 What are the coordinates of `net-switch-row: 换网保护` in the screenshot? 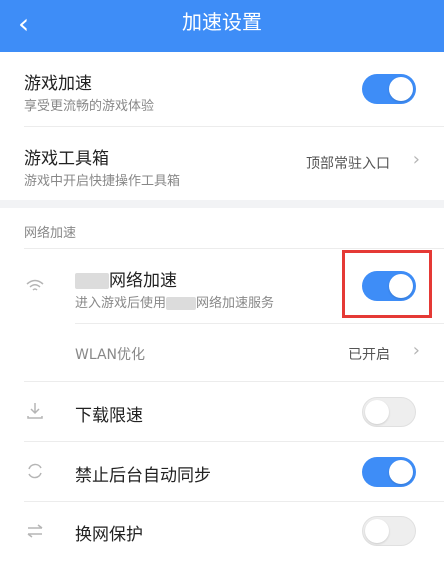 It's located at (222, 531).